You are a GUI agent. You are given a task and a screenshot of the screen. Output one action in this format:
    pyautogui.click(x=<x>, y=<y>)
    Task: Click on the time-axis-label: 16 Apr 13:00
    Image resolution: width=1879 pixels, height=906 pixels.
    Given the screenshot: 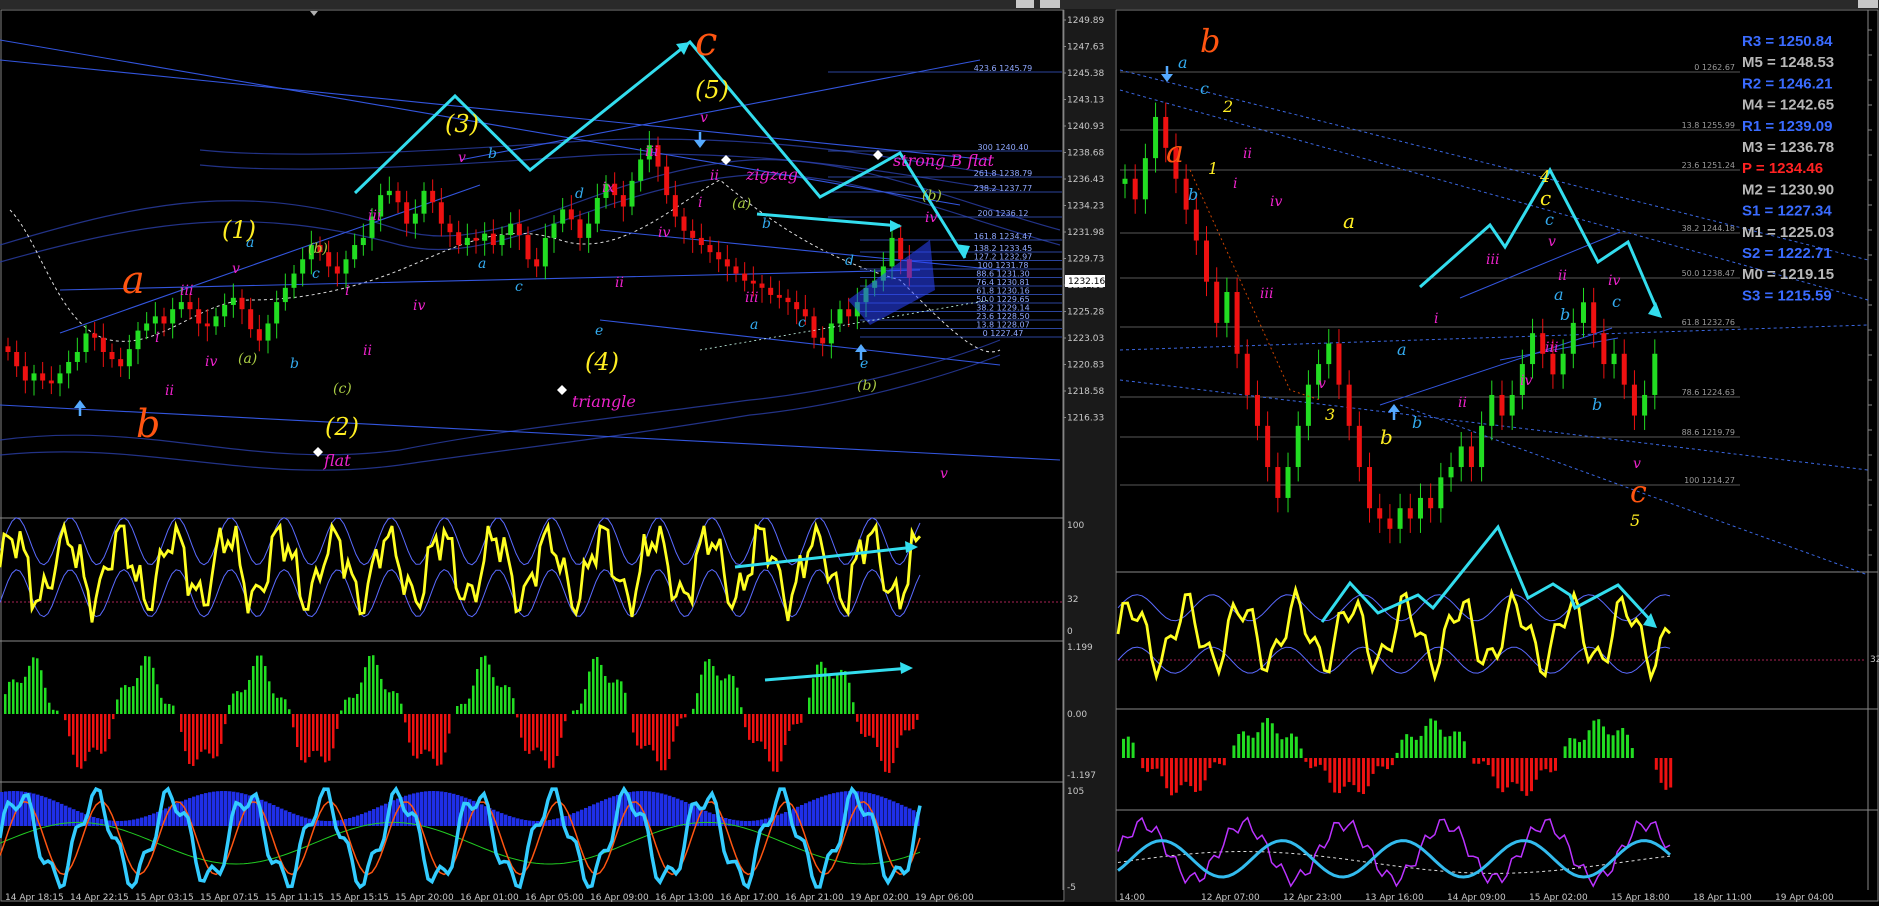 What is the action you would take?
    pyautogui.click(x=684, y=897)
    